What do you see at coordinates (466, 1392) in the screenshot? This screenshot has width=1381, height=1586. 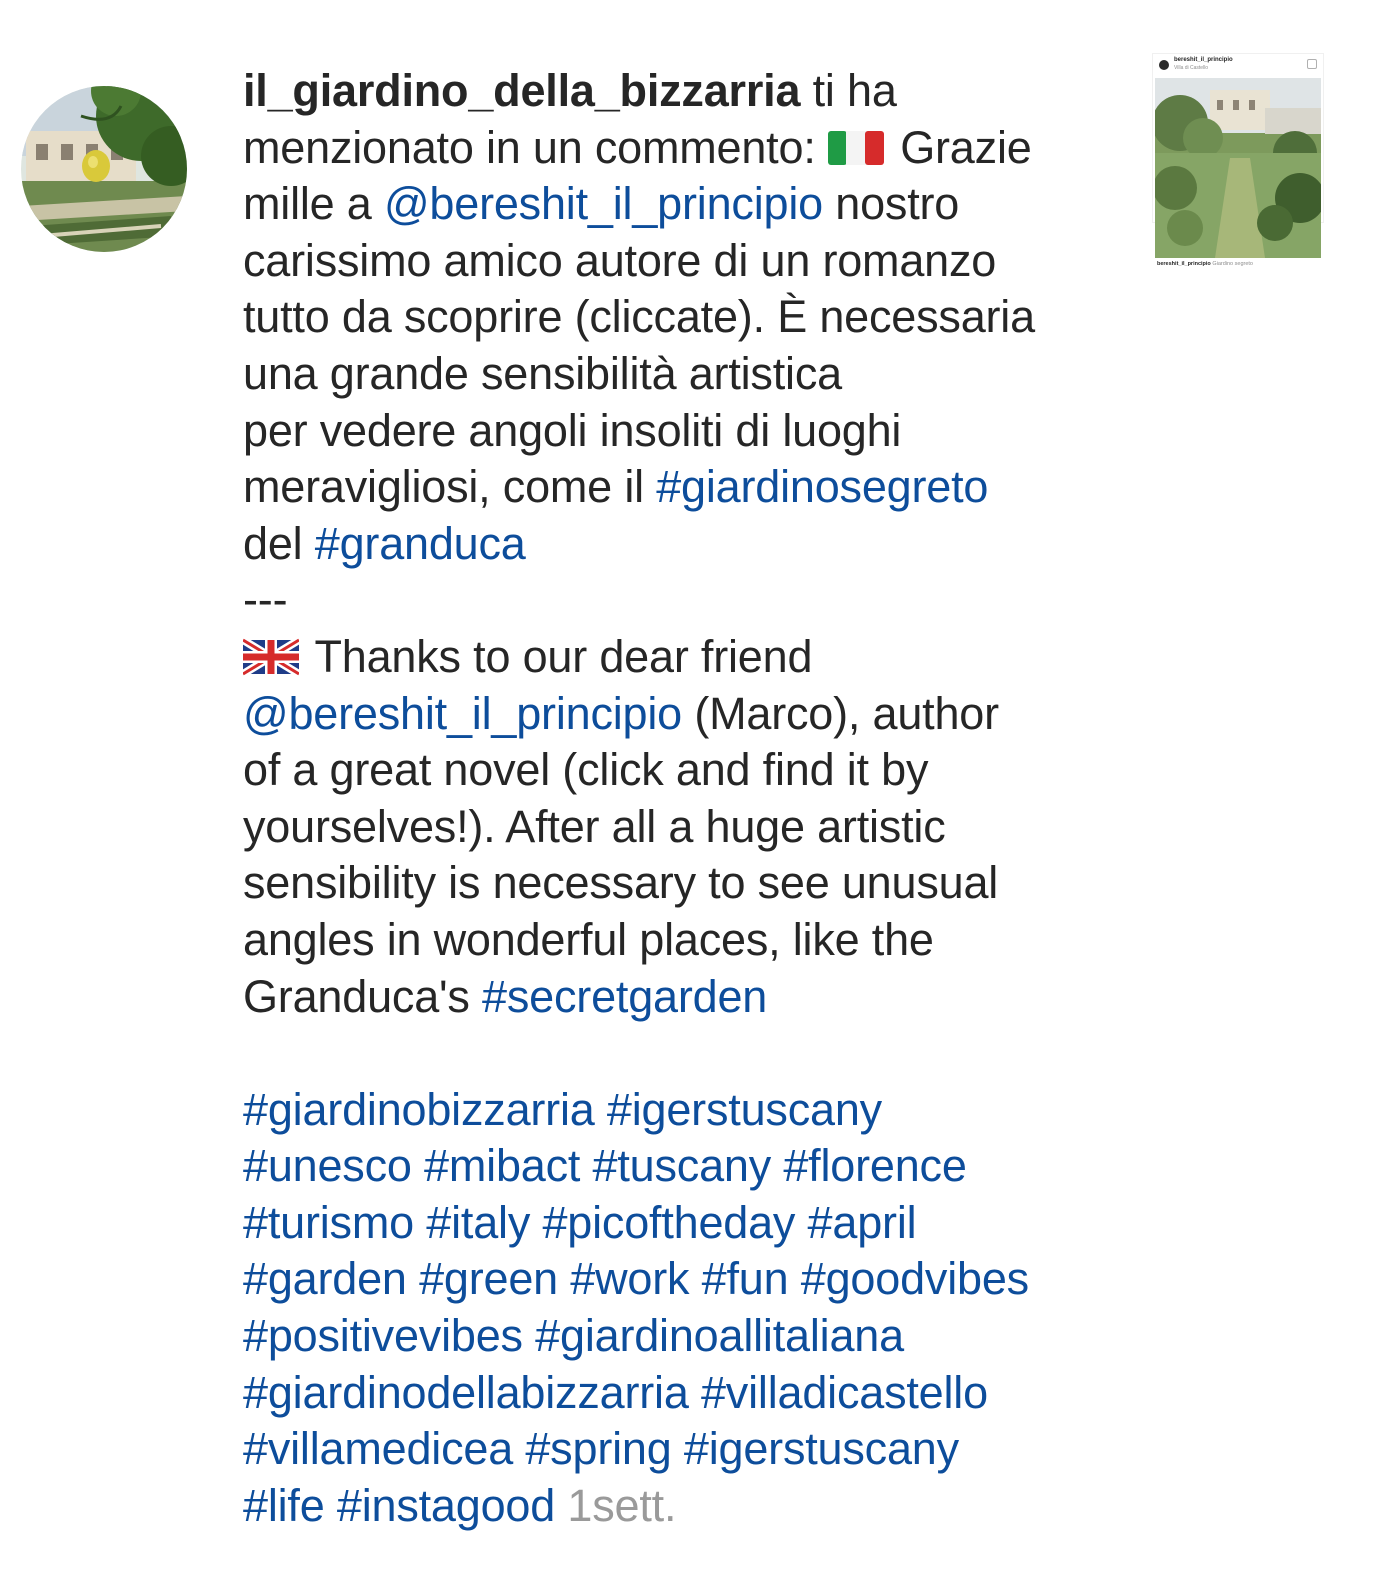 I see `hashtag-link: #giardinodellabizzarria` at bounding box center [466, 1392].